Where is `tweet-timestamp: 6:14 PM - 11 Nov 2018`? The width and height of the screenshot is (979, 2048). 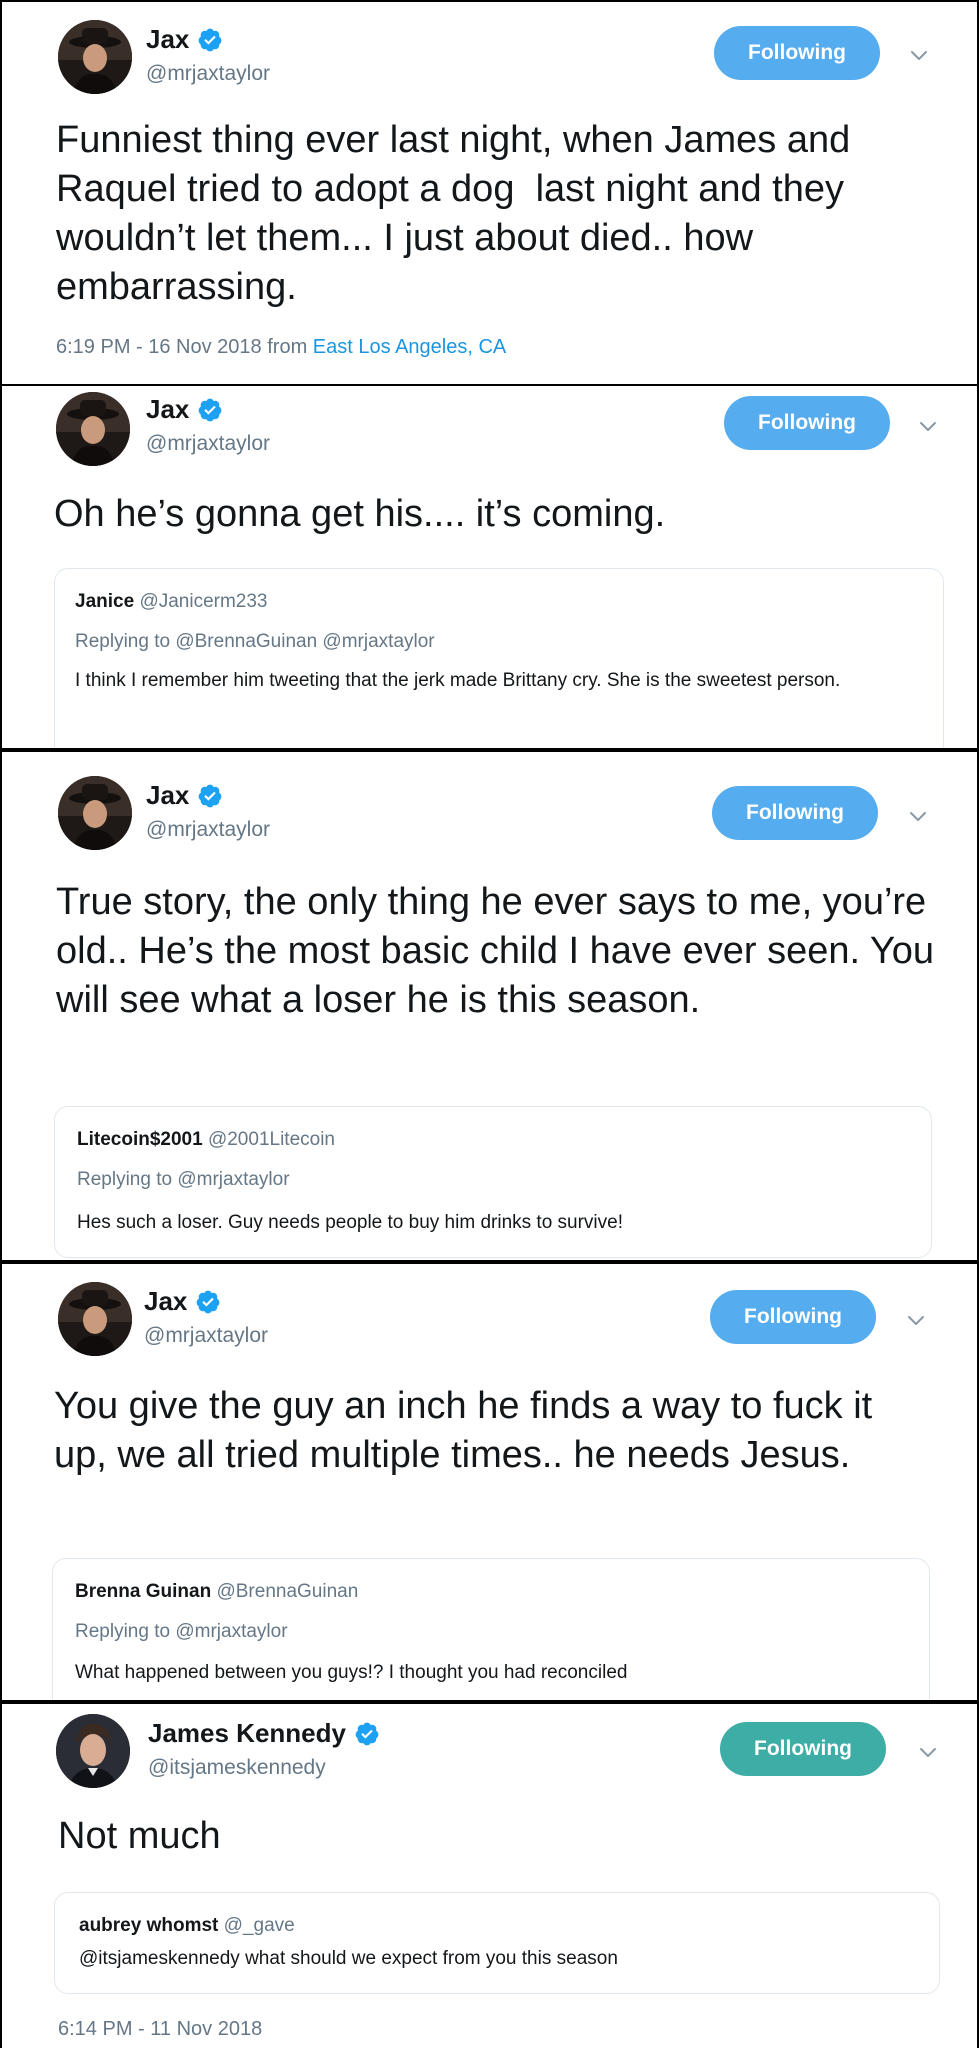
tweet-timestamp: 6:14 PM - 11 Nov 2018 is located at coordinates (160, 2029).